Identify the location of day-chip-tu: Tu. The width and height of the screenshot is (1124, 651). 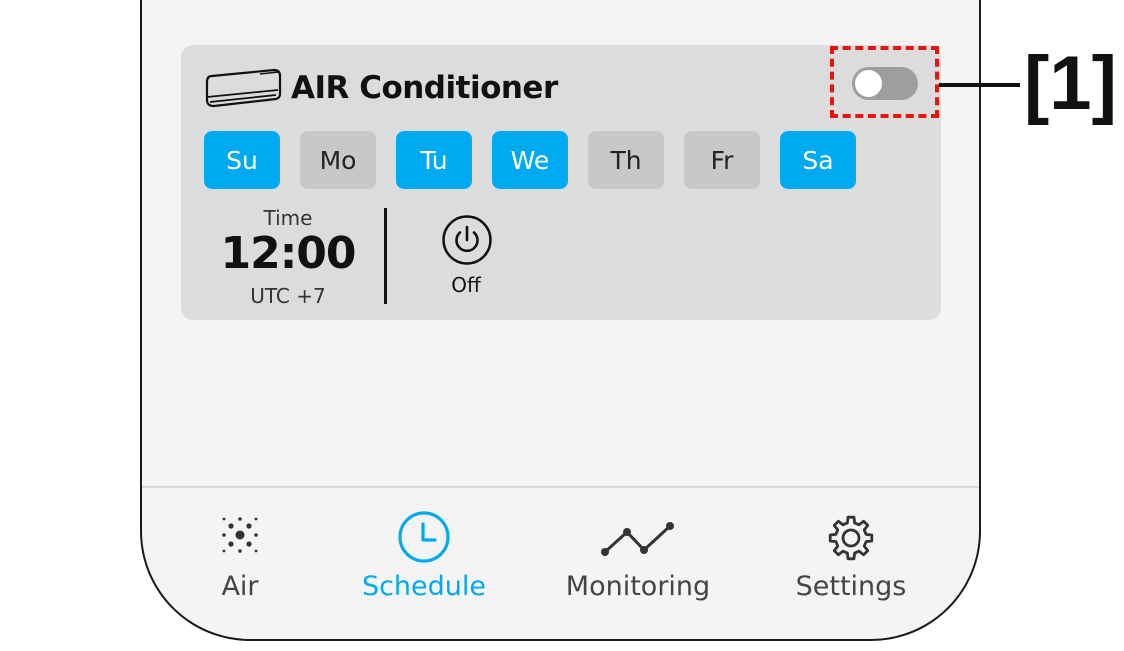
(434, 160).